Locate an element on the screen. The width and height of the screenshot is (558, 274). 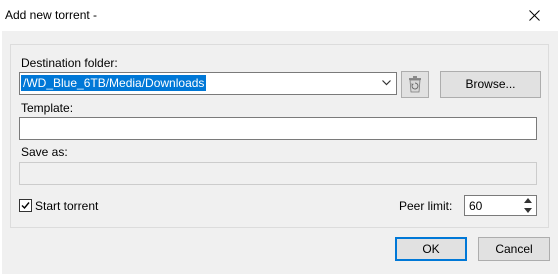
ok-button: OK is located at coordinates (431, 249).